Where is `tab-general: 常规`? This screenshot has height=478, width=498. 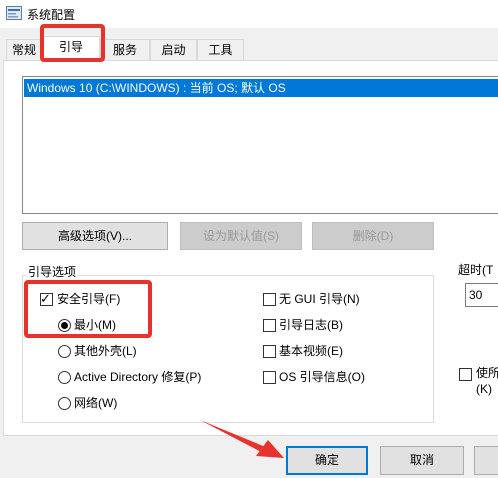
tab-general: 常规 is located at coordinates (24, 50).